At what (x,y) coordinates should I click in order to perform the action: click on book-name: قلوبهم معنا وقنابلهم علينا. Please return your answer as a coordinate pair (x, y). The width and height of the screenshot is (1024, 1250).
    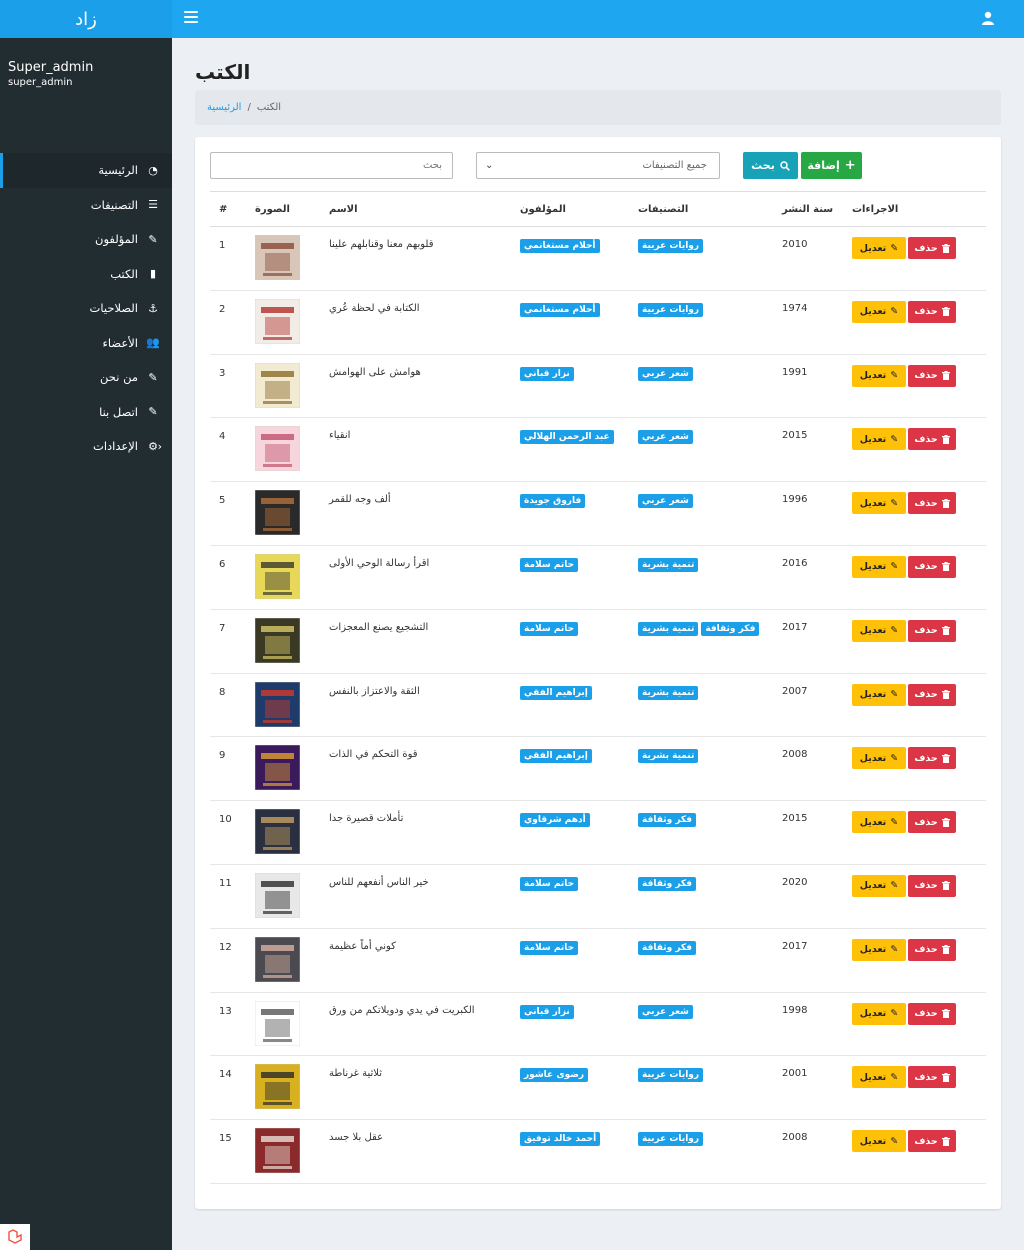
    Looking at the image, I should click on (414, 244).